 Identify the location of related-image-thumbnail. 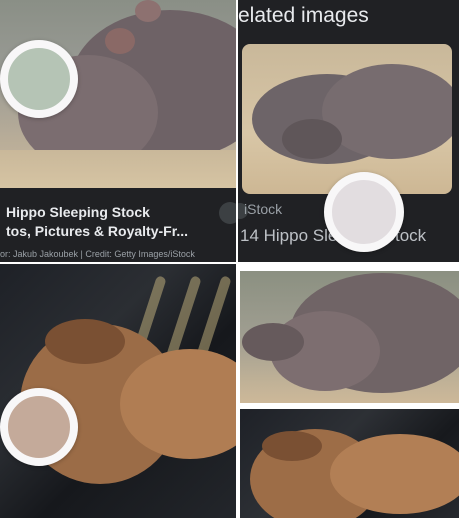
(347, 119).